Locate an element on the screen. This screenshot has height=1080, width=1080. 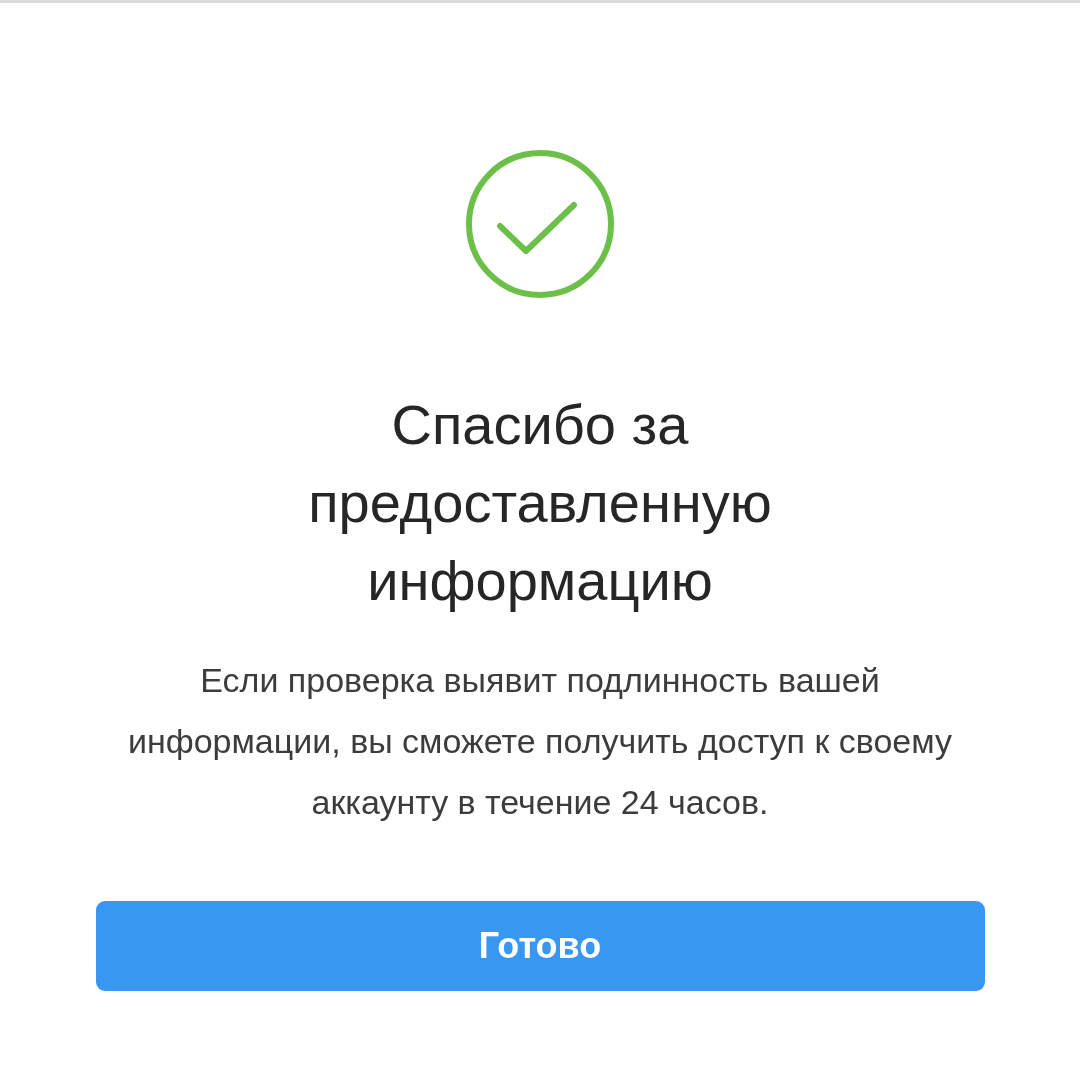
confirmation-message: Если проверка выявит подлинность вашей информации, вы сможете получить доступ к своему аккаунту в течение 24 часов. is located at coordinates (540, 741).